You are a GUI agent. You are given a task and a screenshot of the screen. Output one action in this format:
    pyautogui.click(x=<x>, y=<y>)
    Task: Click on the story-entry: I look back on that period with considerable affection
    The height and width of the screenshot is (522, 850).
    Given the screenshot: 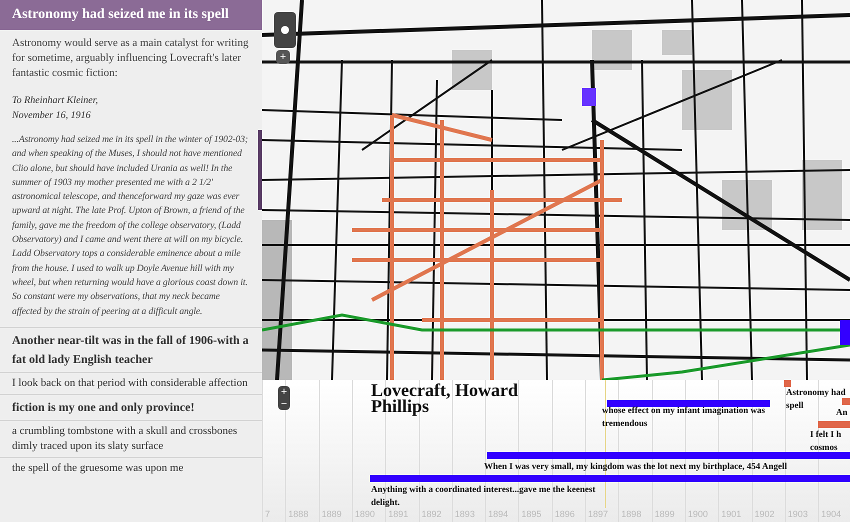 What is the action you would take?
    pyautogui.click(x=131, y=383)
    